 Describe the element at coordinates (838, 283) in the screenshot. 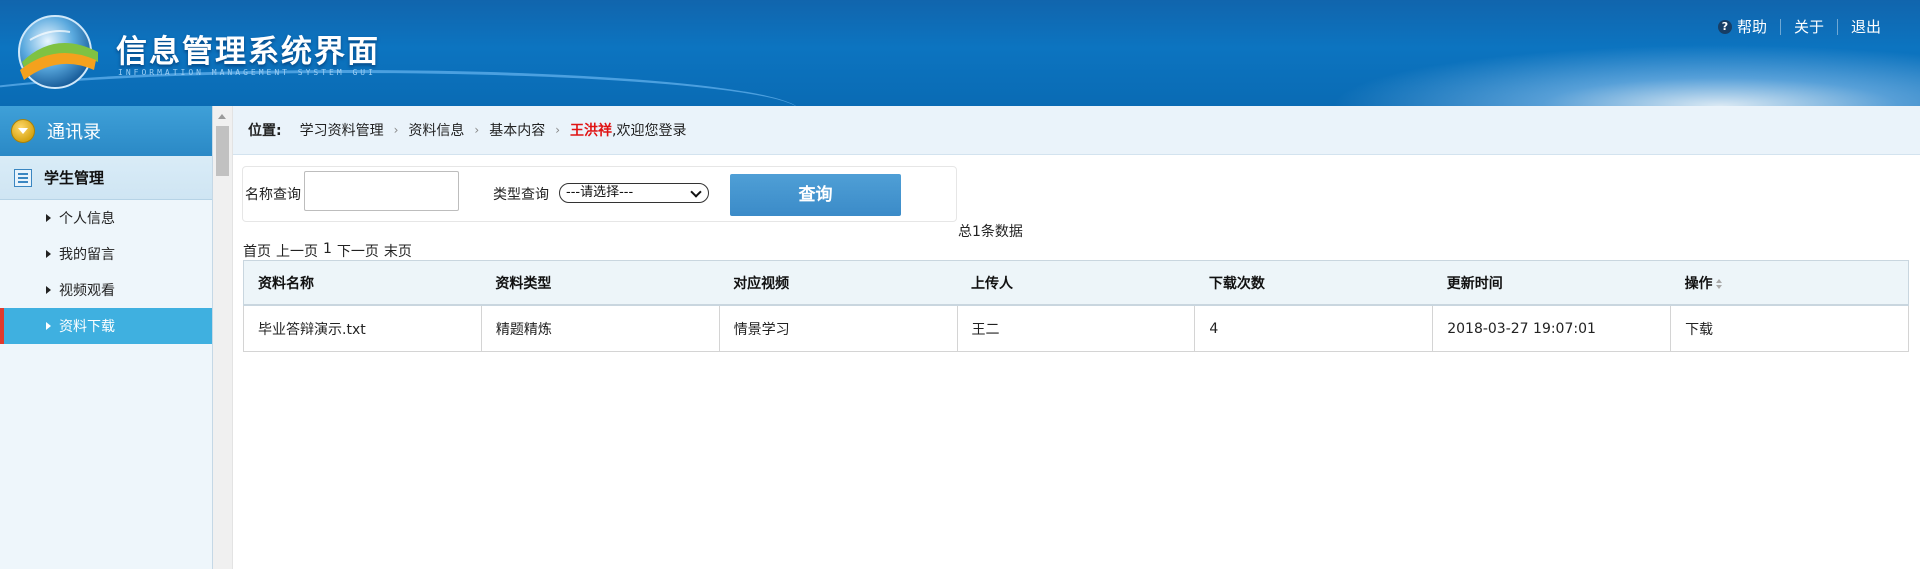

I see `column-header: 对应视频` at that location.